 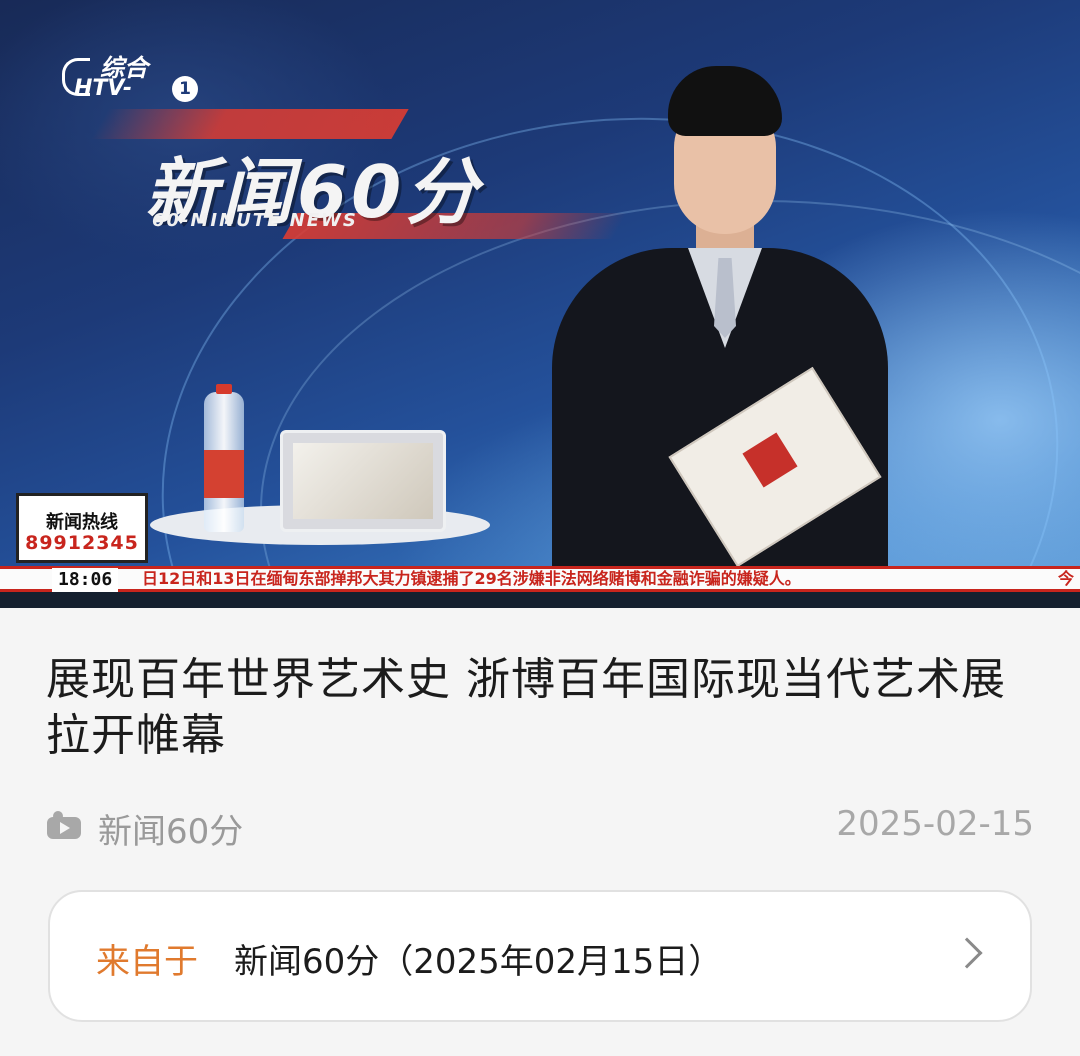 What do you see at coordinates (935, 824) in the screenshot?
I see `publish-date: 2025-02-15` at bounding box center [935, 824].